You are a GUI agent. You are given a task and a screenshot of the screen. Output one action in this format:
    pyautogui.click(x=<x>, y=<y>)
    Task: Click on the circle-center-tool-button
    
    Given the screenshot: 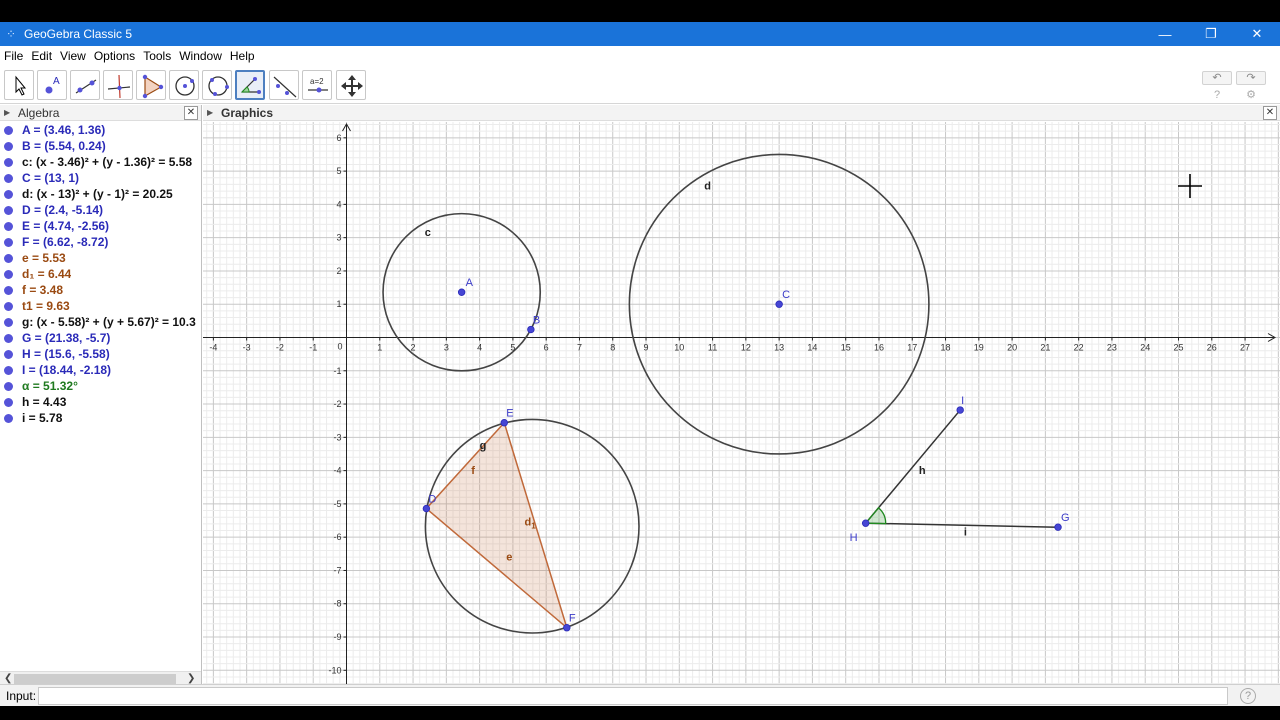 What is the action you would take?
    pyautogui.click(x=184, y=85)
    